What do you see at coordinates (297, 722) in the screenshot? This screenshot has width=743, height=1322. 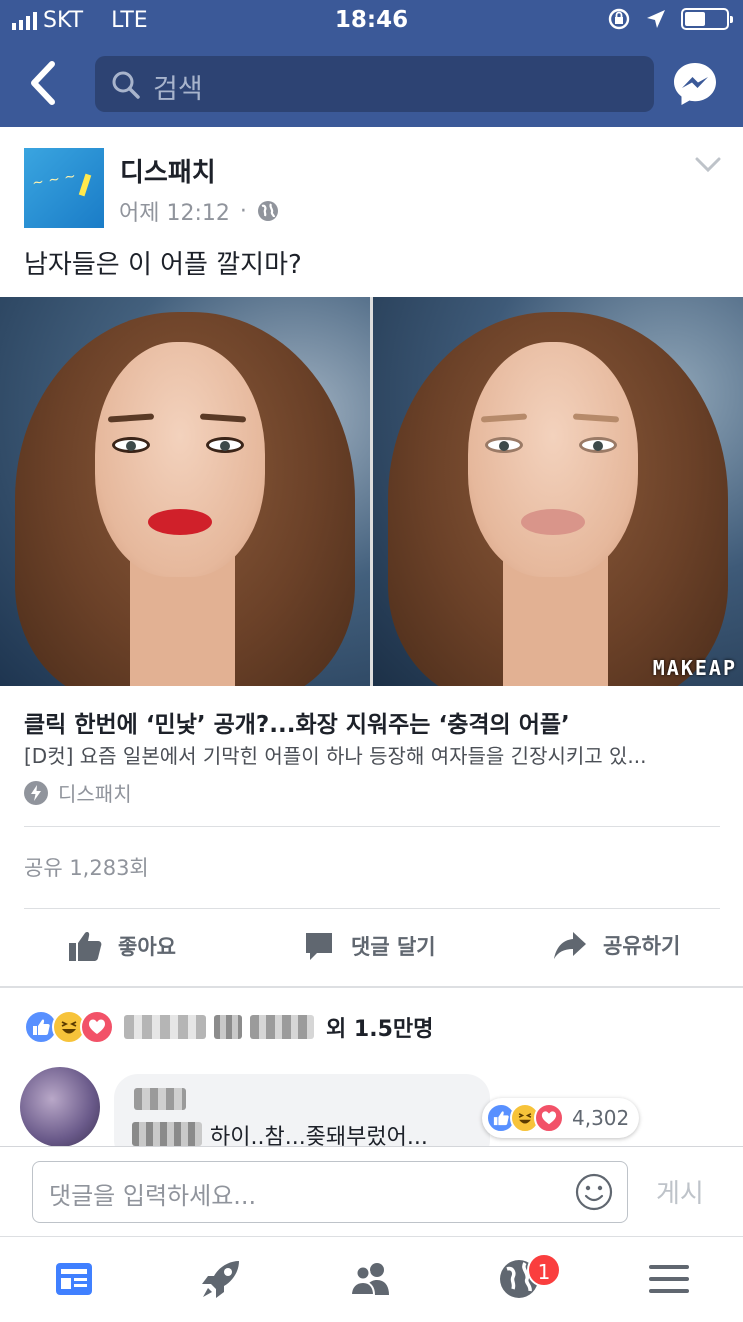 I see `link-title: 클릭 한번에 ‘민낯’ 공개?...화장 지워주는 ‘충격의 어플’` at bounding box center [297, 722].